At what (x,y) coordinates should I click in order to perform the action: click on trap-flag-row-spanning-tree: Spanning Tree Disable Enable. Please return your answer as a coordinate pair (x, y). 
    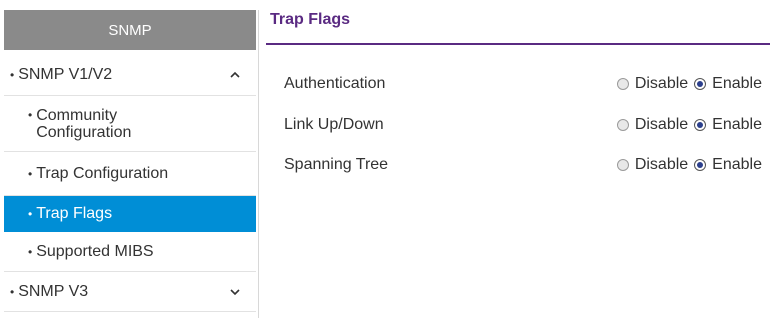
    Looking at the image, I should click on (526, 165).